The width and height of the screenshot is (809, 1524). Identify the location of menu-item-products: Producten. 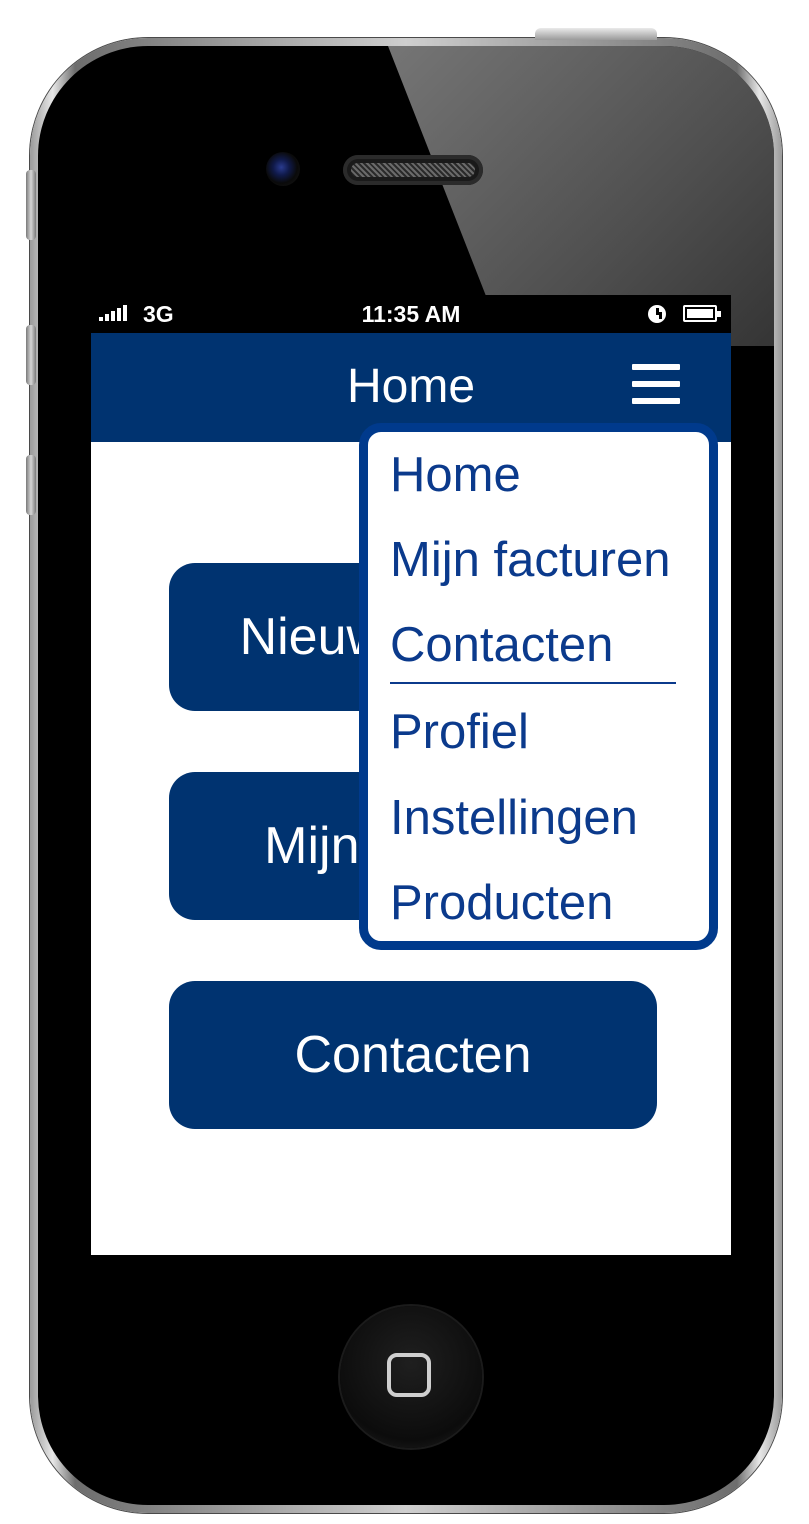
(501, 903).